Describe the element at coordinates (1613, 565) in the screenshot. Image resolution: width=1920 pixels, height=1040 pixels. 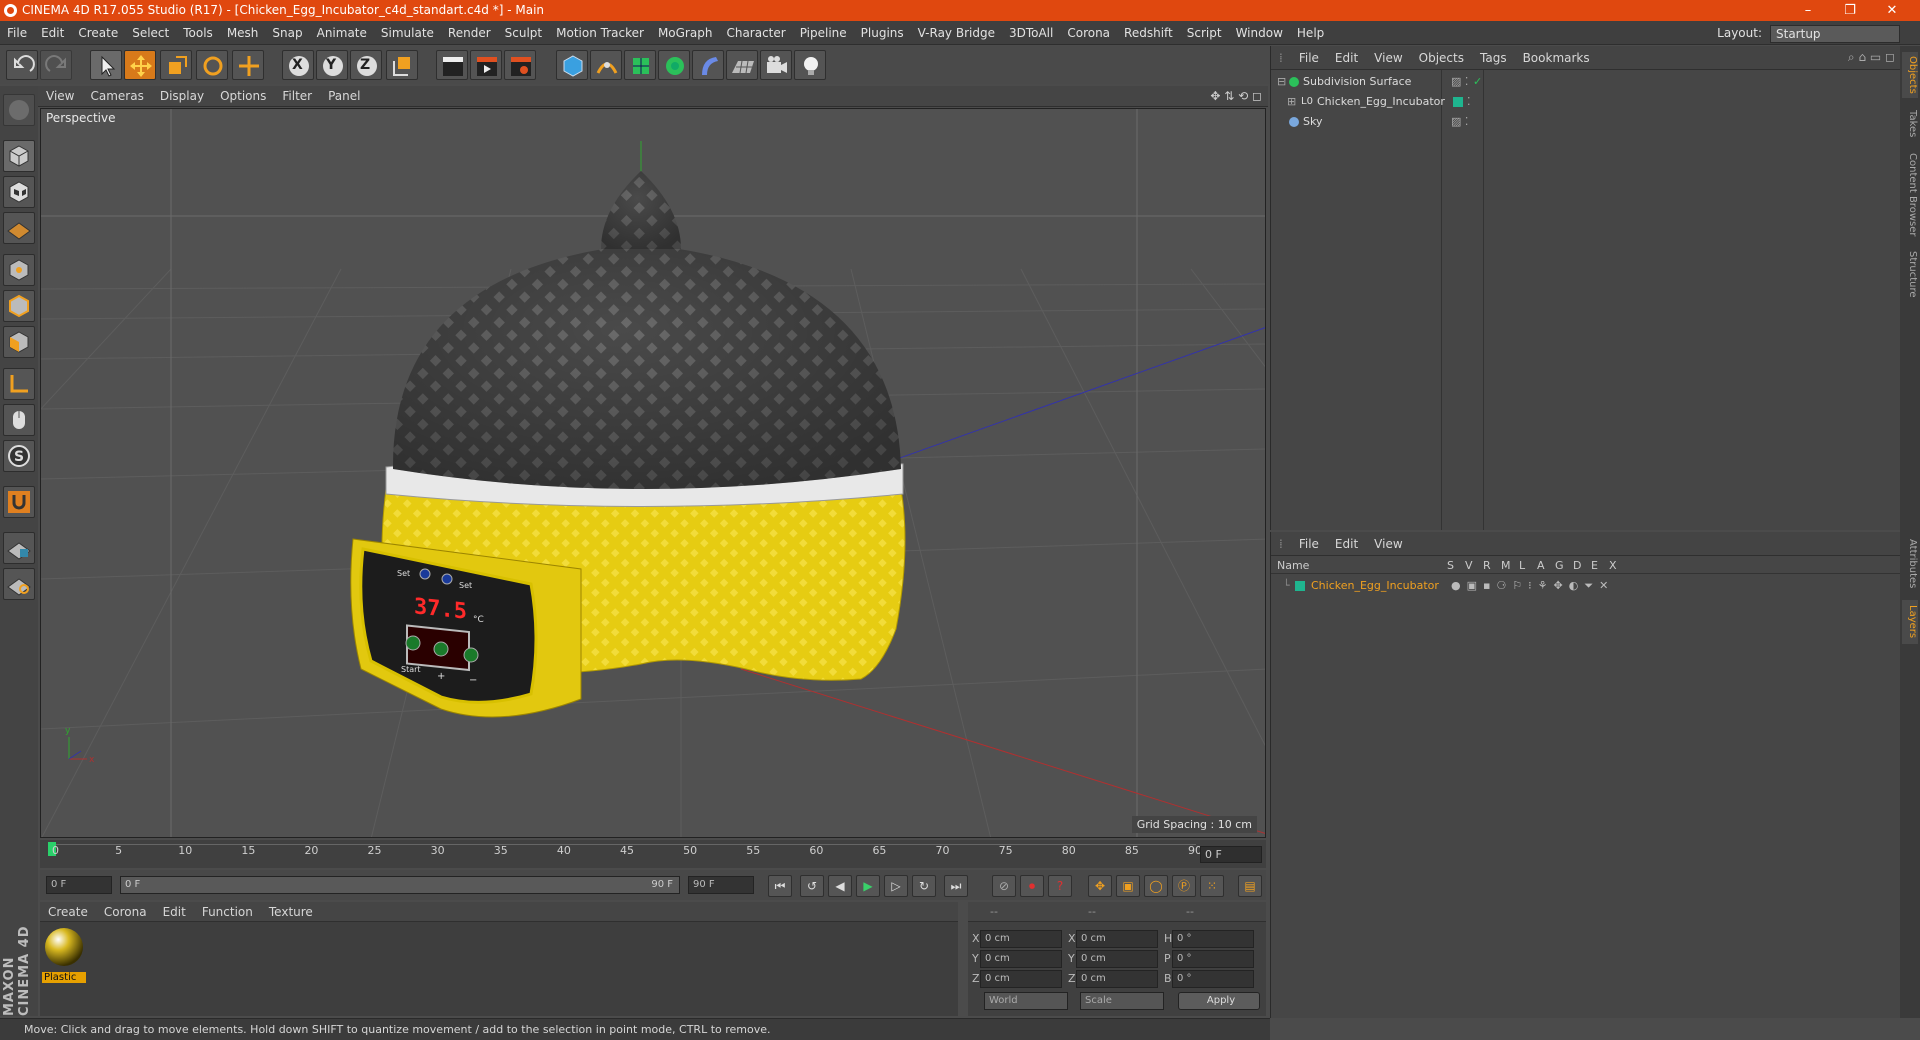
I see `layer-column-x: X` at that location.